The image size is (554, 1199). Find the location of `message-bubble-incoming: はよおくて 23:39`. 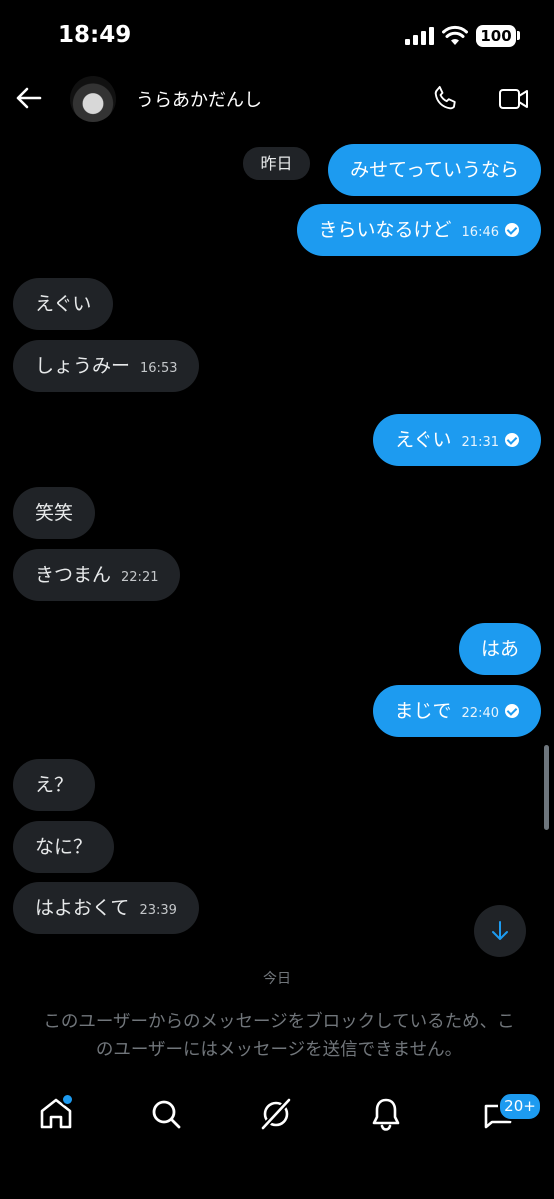

message-bubble-incoming: はよおくて 23:39 is located at coordinates (106, 908).